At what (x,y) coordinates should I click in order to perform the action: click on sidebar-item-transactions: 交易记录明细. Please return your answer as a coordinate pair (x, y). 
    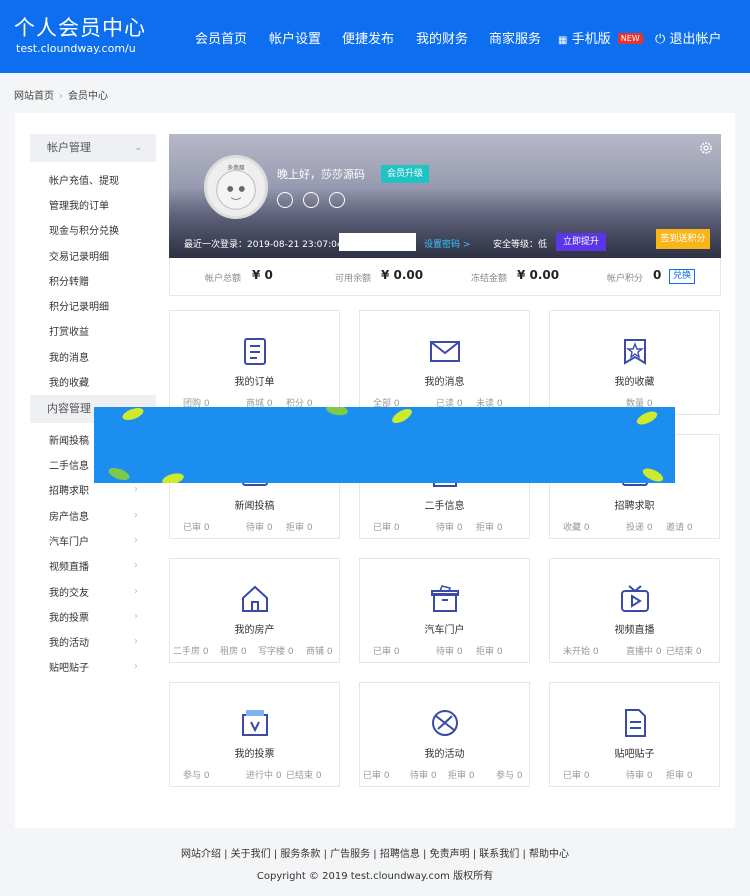
    Looking at the image, I should click on (79, 255).